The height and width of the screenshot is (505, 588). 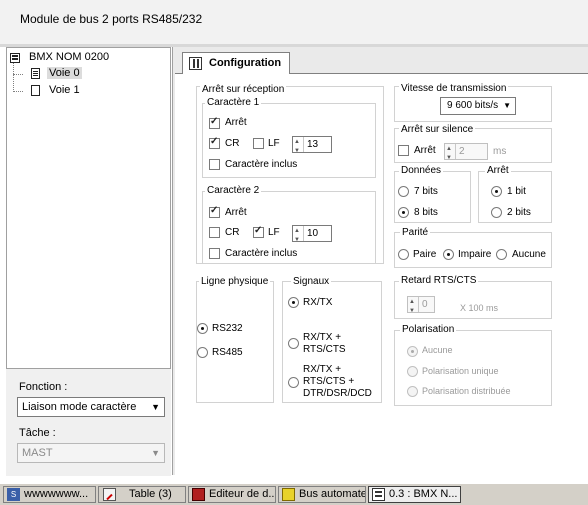 What do you see at coordinates (318, 302) in the screenshot?
I see `signaux-rxtx-label: RX/TX` at bounding box center [318, 302].